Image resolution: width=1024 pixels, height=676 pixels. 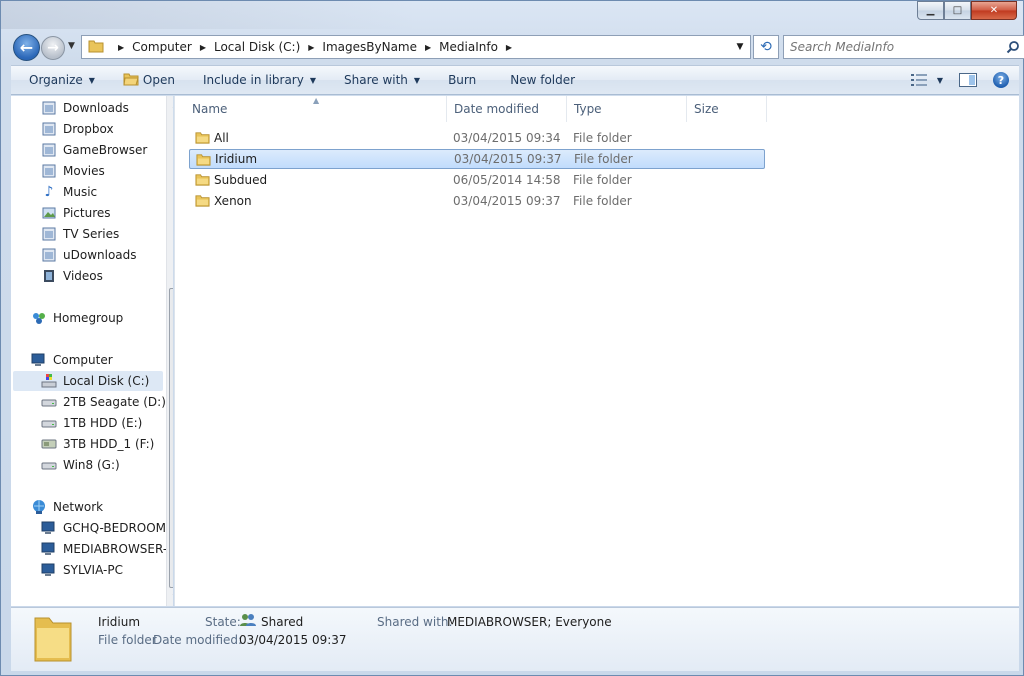 I want to click on new-folder-button: New folder, so click(x=535, y=80).